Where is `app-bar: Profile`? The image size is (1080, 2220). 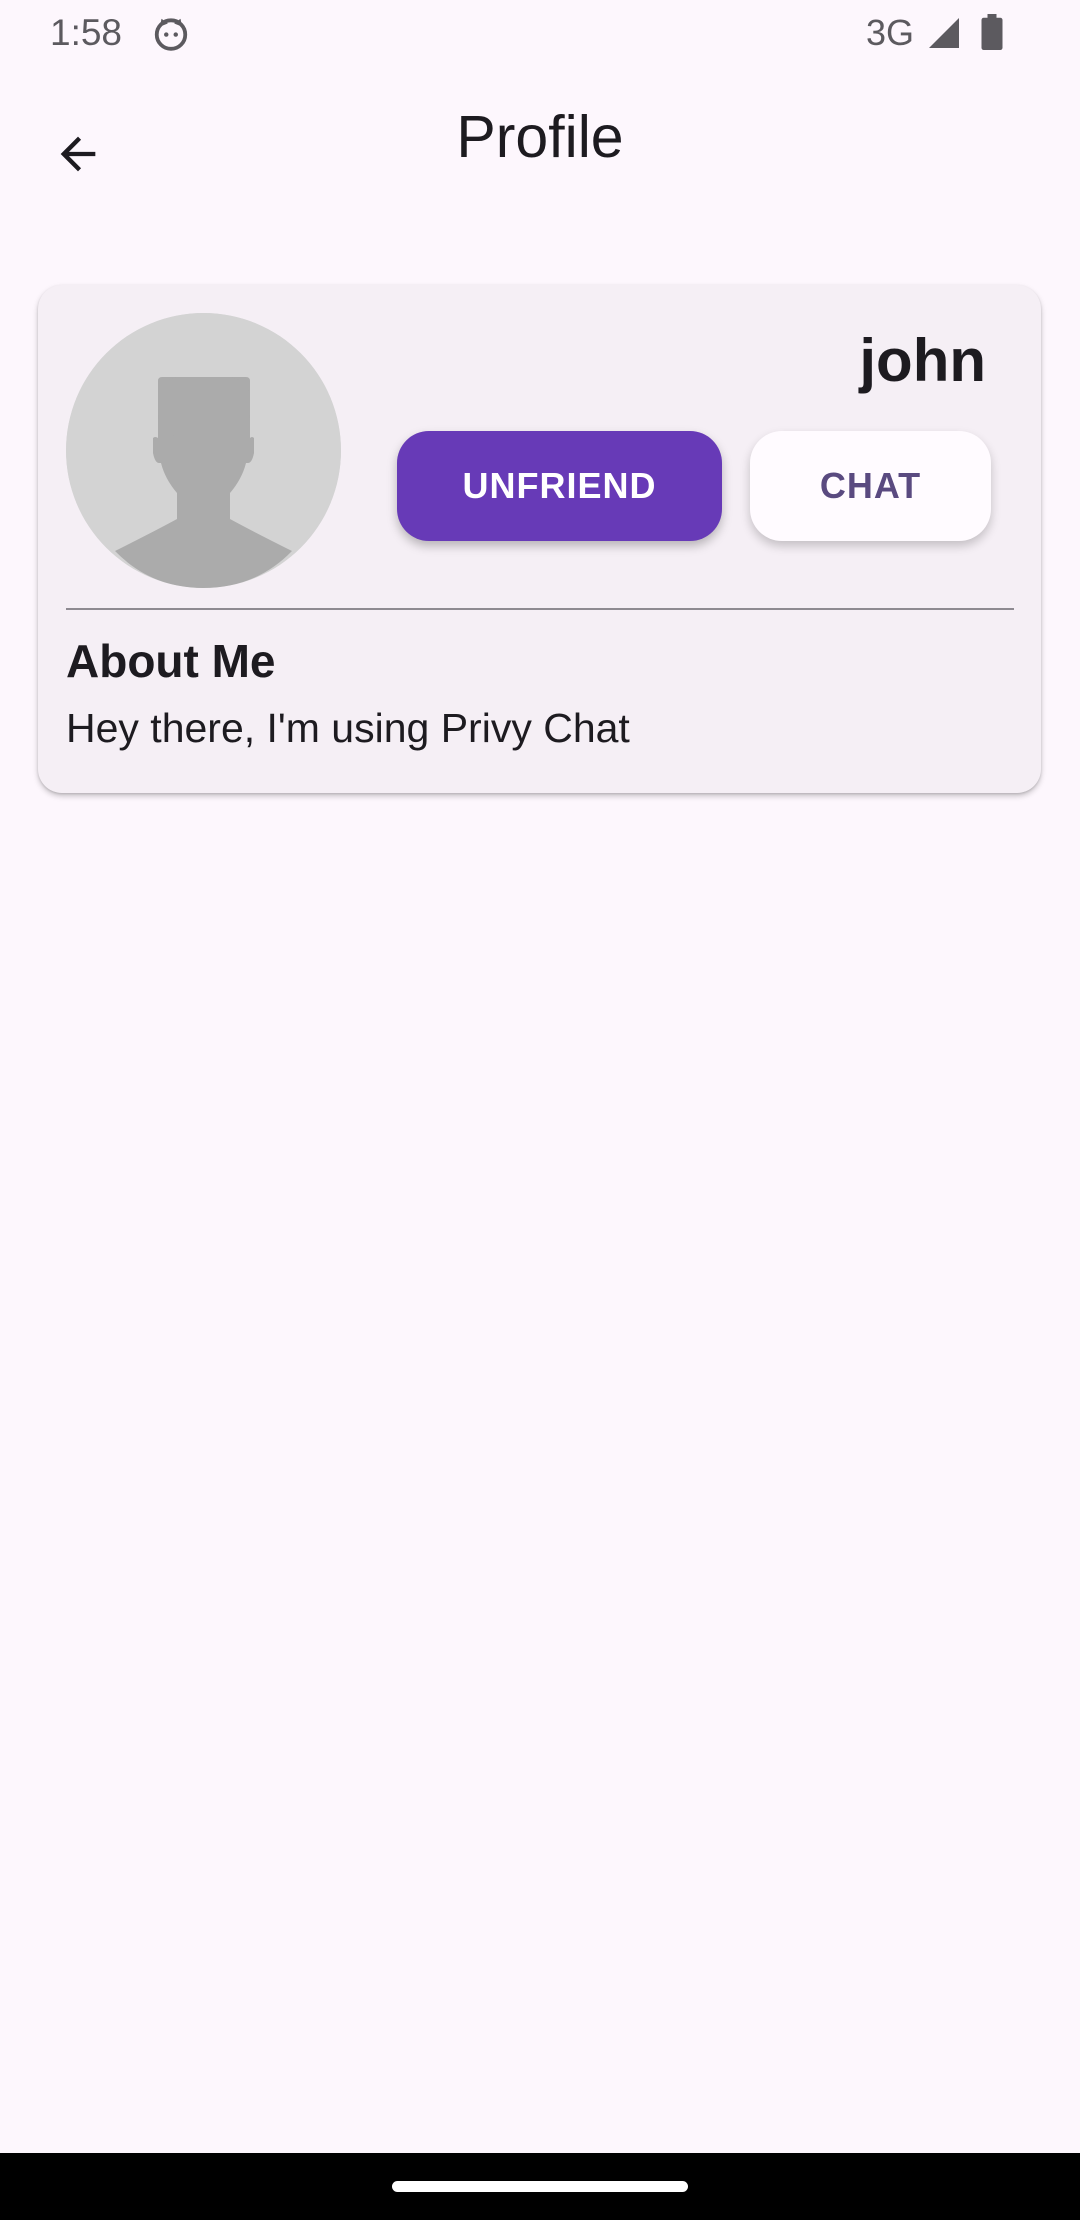
app-bar: Profile is located at coordinates (540, 143).